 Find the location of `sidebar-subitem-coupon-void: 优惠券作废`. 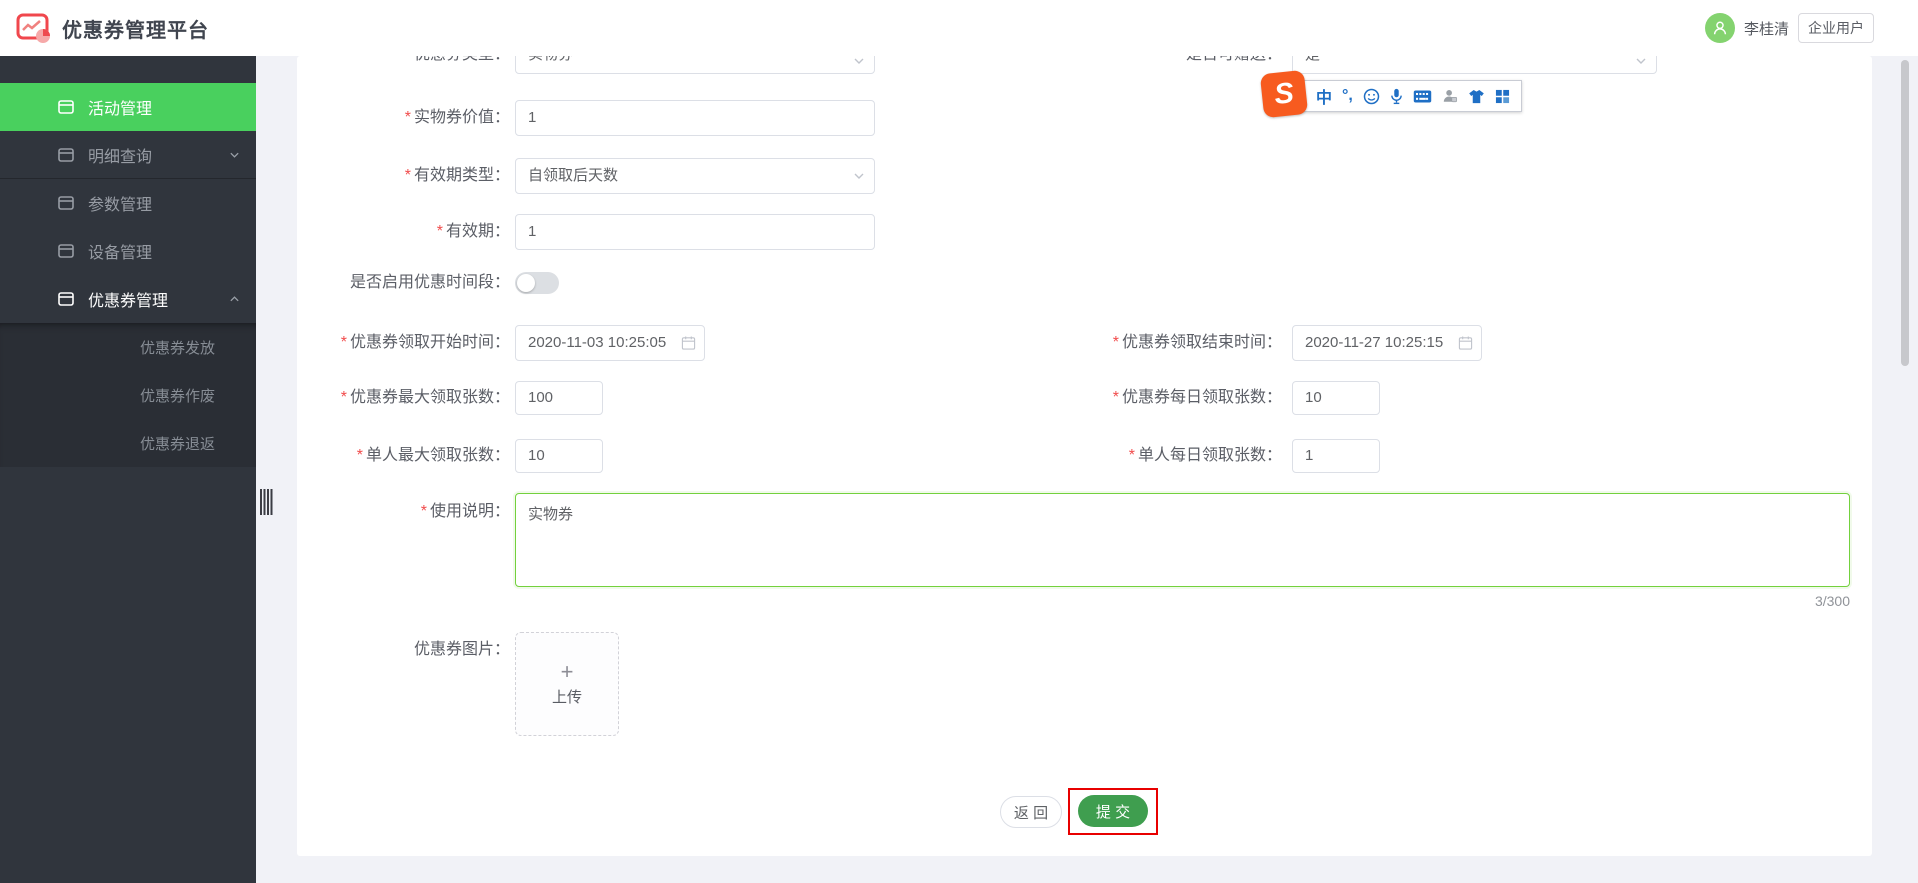

sidebar-subitem-coupon-void: 优惠券作废 is located at coordinates (128, 395).